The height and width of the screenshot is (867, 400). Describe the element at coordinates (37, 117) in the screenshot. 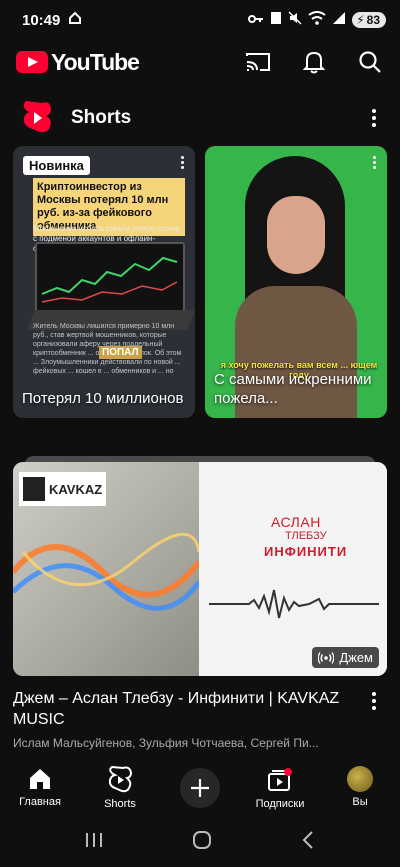

I see `shorts-logo-icon` at that location.